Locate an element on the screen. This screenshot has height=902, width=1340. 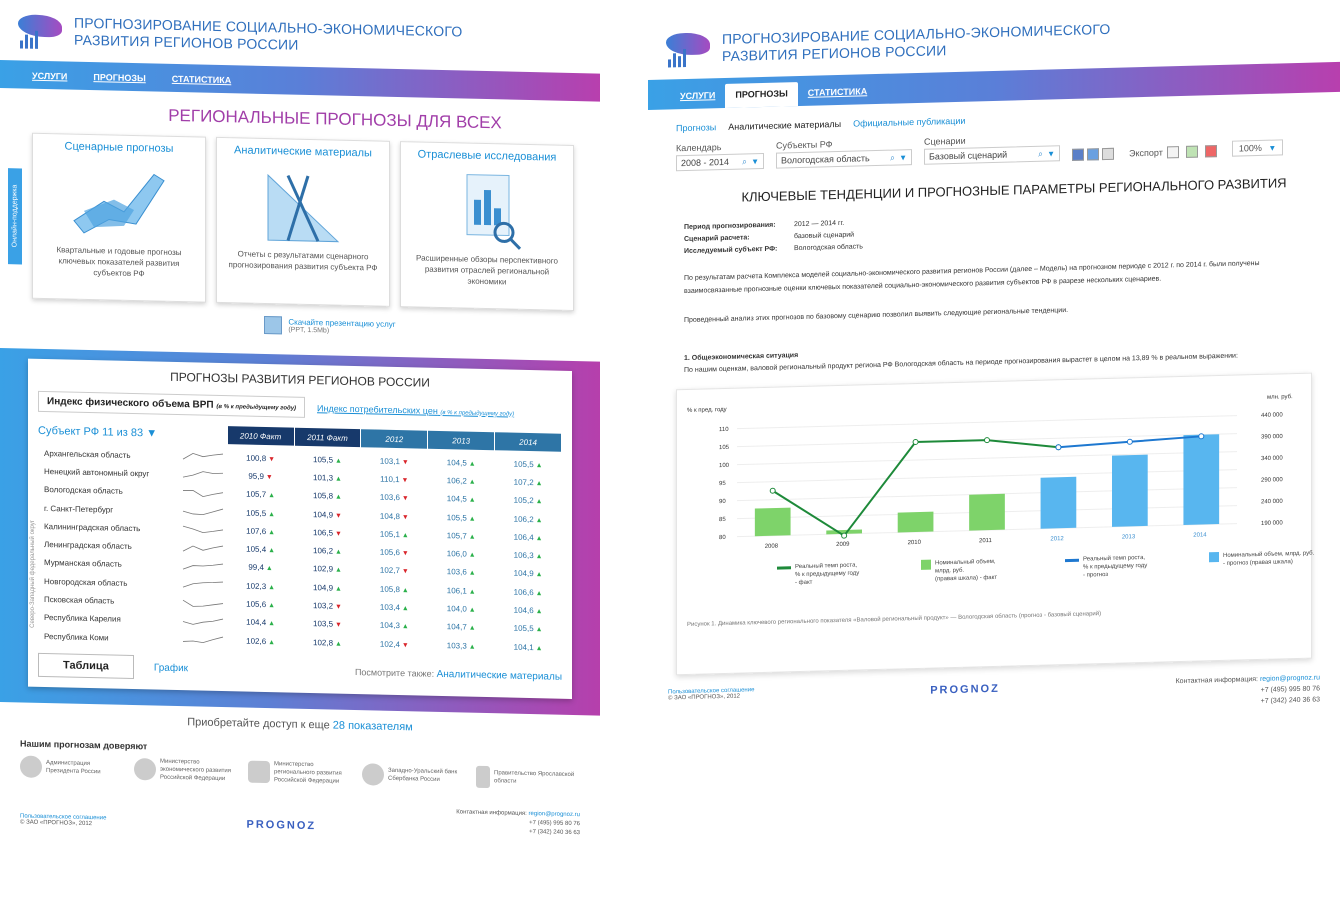
subnav-analytics: Аналитические материалы is located at coordinates (784, 125).